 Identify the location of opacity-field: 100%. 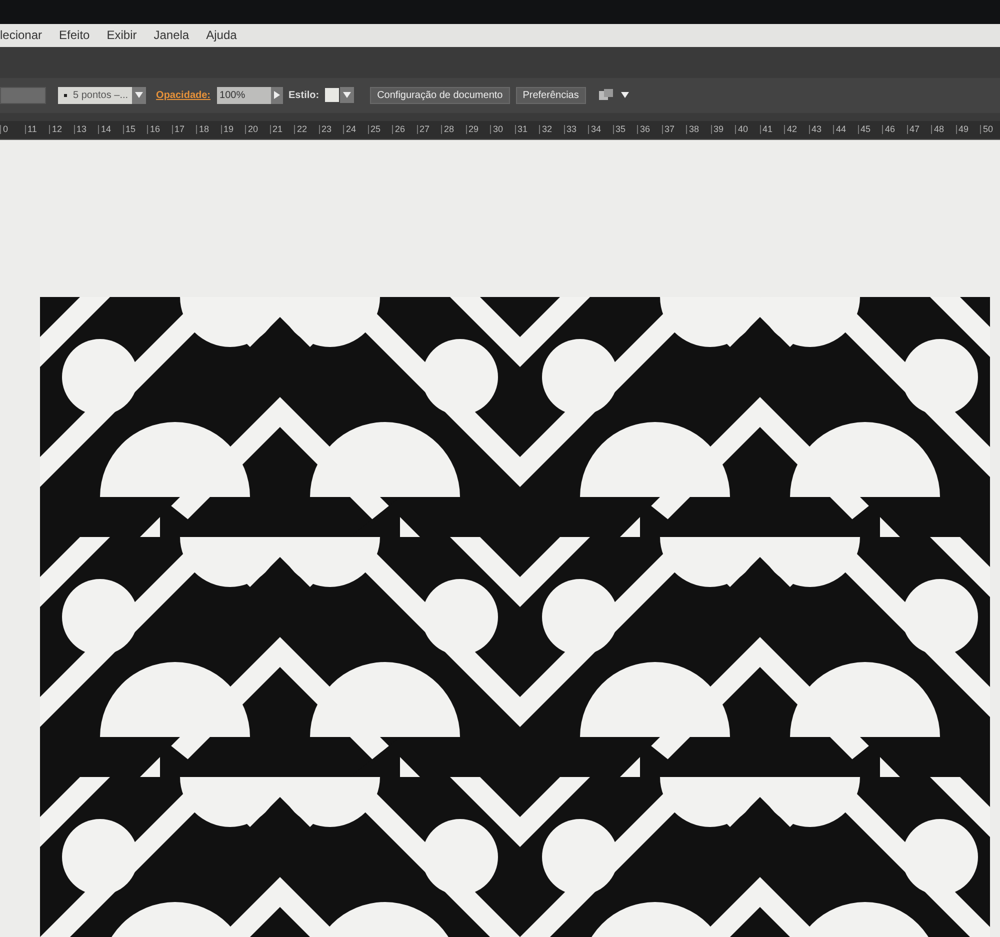
(243, 95).